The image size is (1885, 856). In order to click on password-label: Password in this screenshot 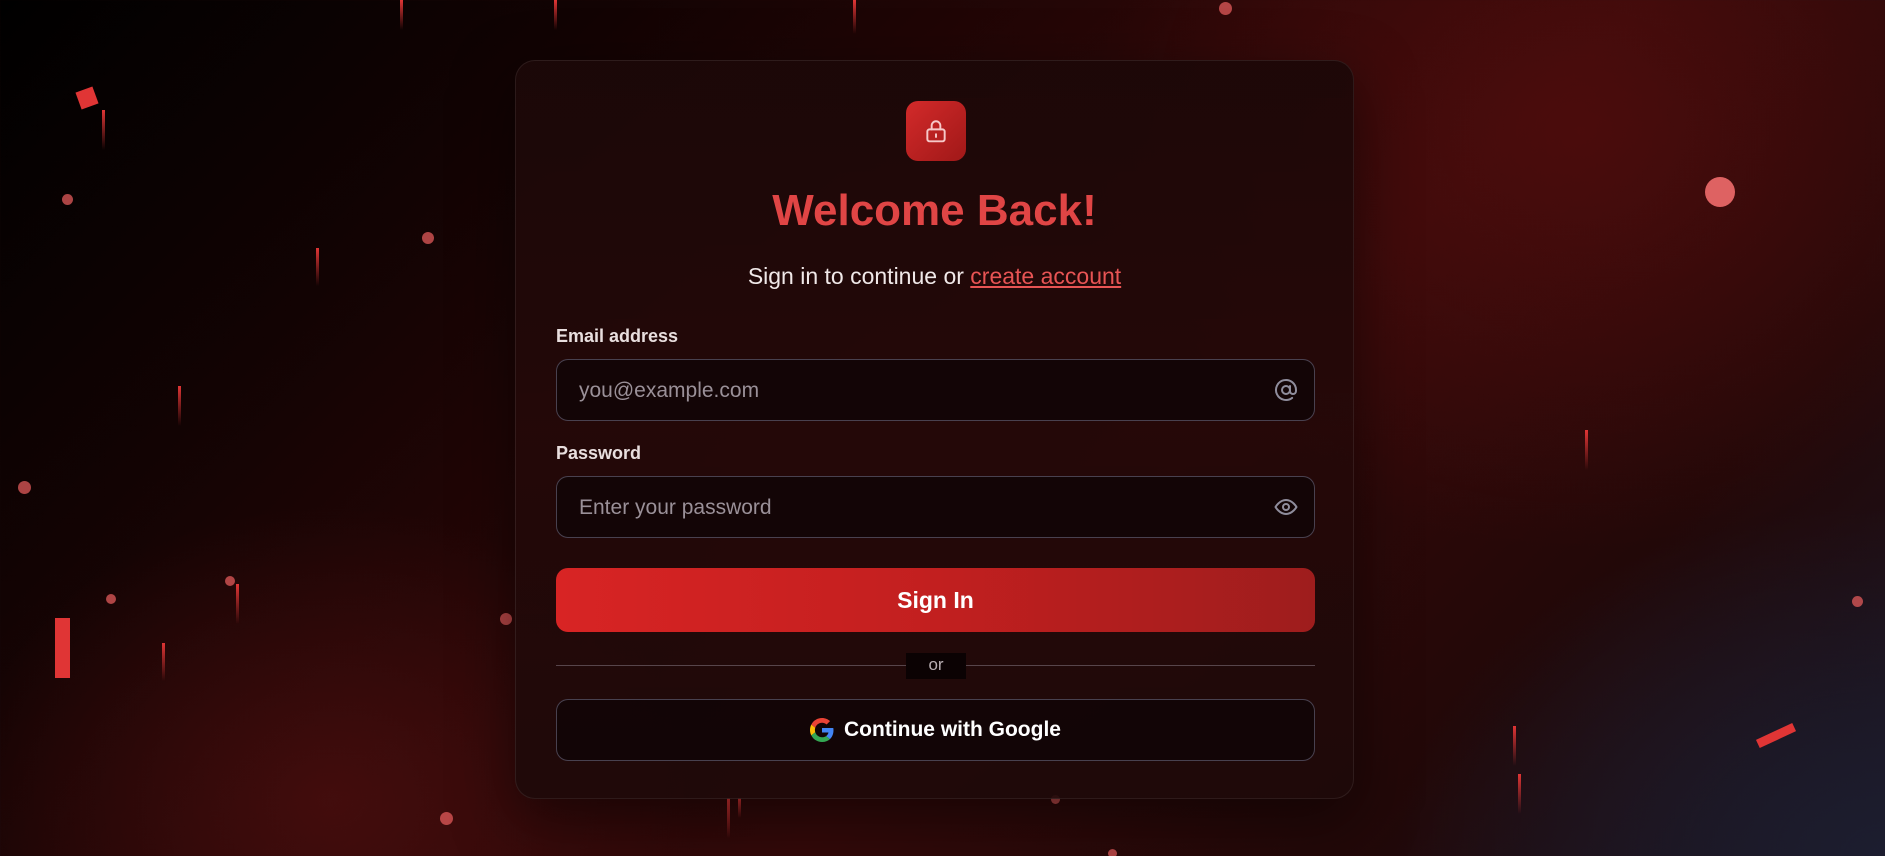, I will do `click(599, 453)`.